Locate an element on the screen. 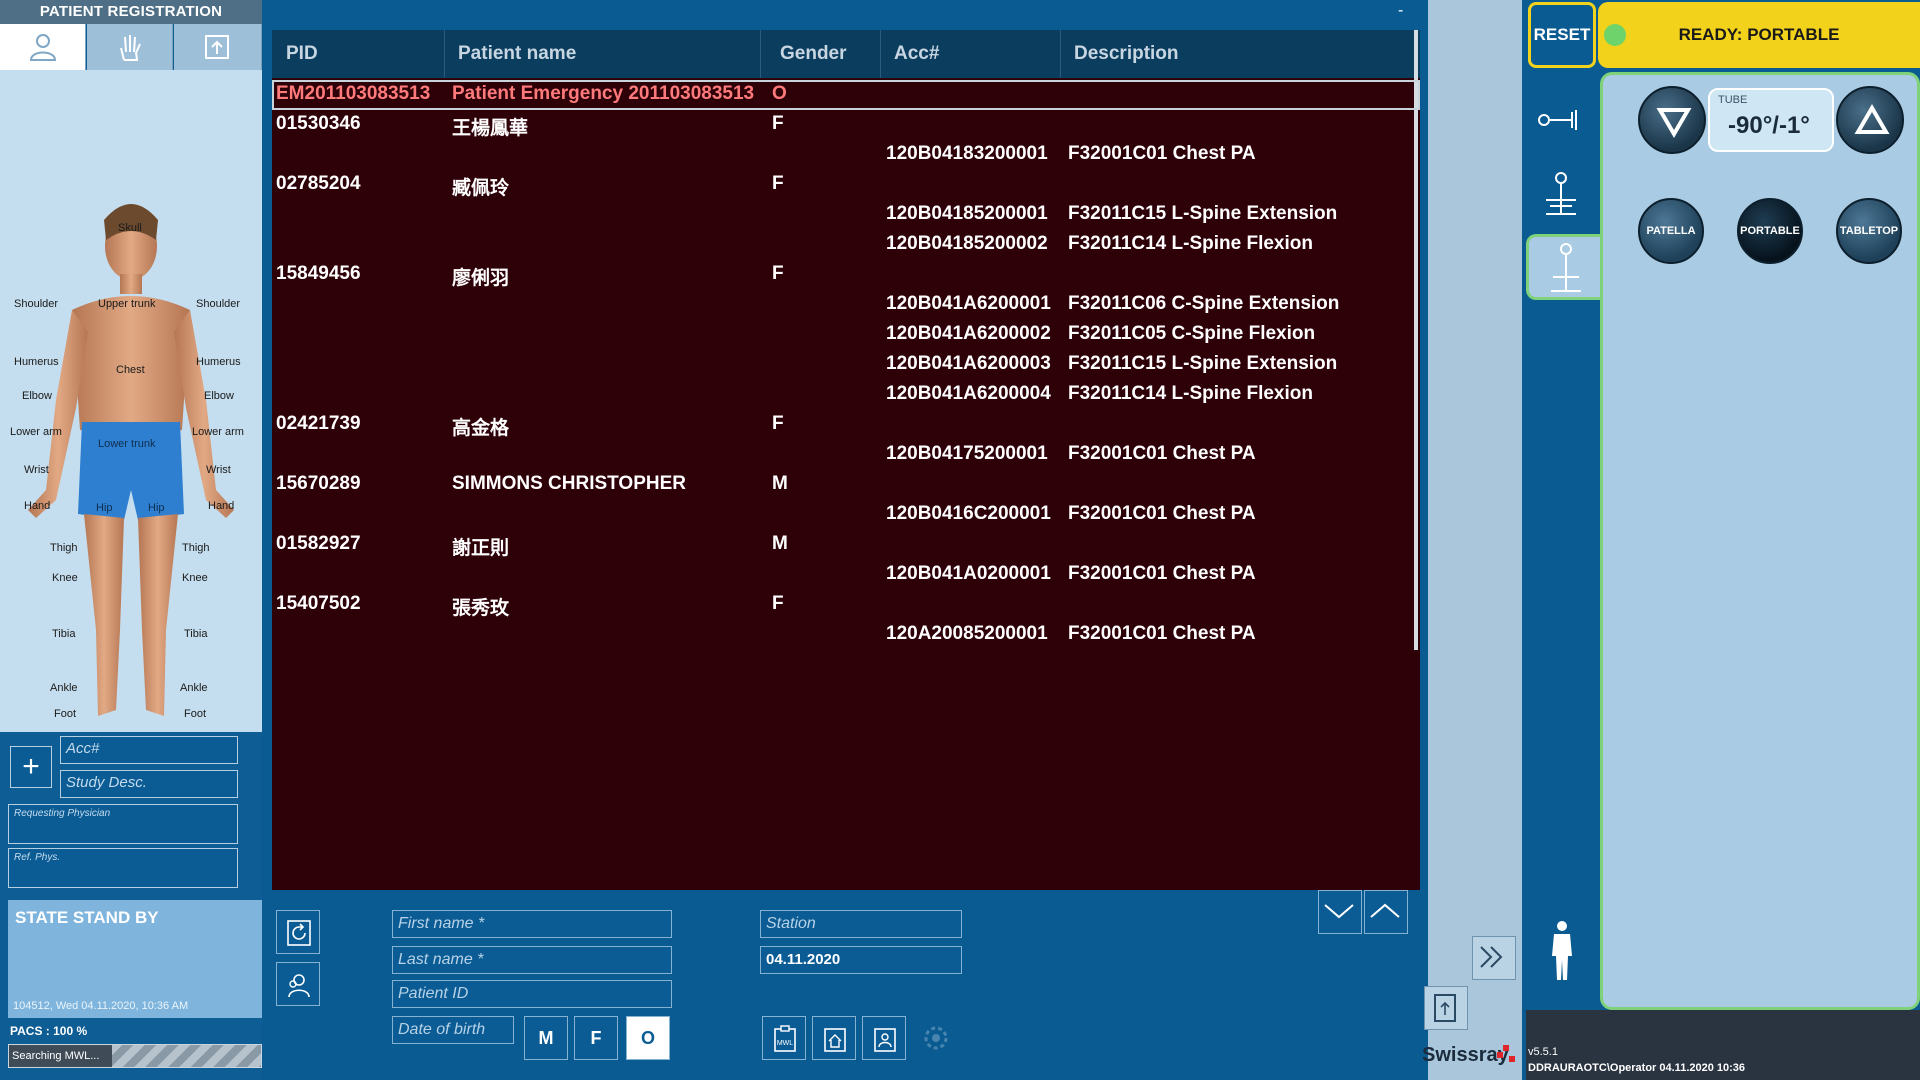 This screenshot has width=1920, height=1080. tube-horizontal-button is located at coordinates (1561, 122).